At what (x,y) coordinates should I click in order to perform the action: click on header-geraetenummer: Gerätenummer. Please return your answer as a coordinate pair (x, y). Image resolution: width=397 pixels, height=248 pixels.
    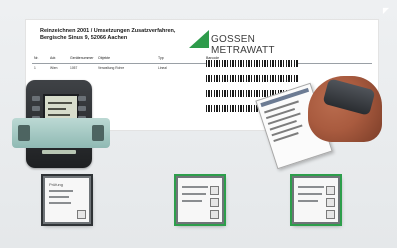
    Looking at the image, I should click on (82, 58).